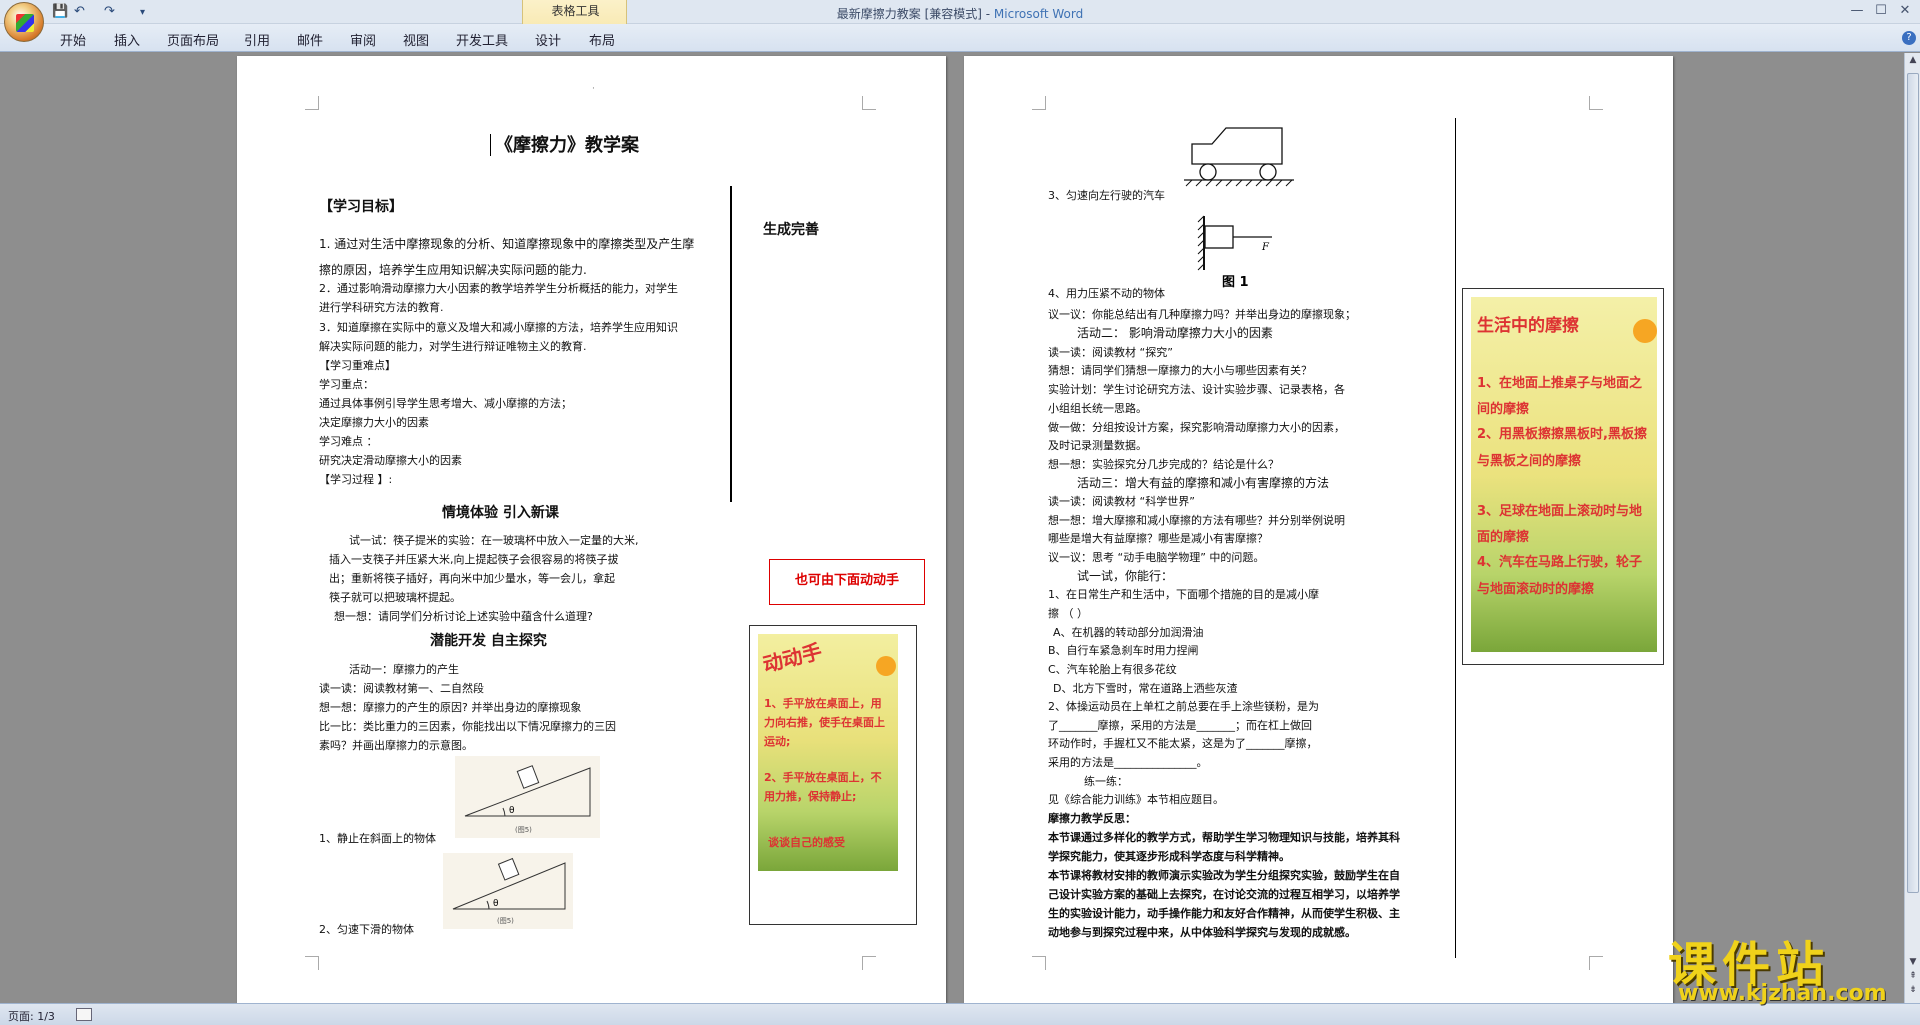 This screenshot has width=1920, height=1025. I want to click on section-title: 情境体验 引入新课, so click(500, 513).